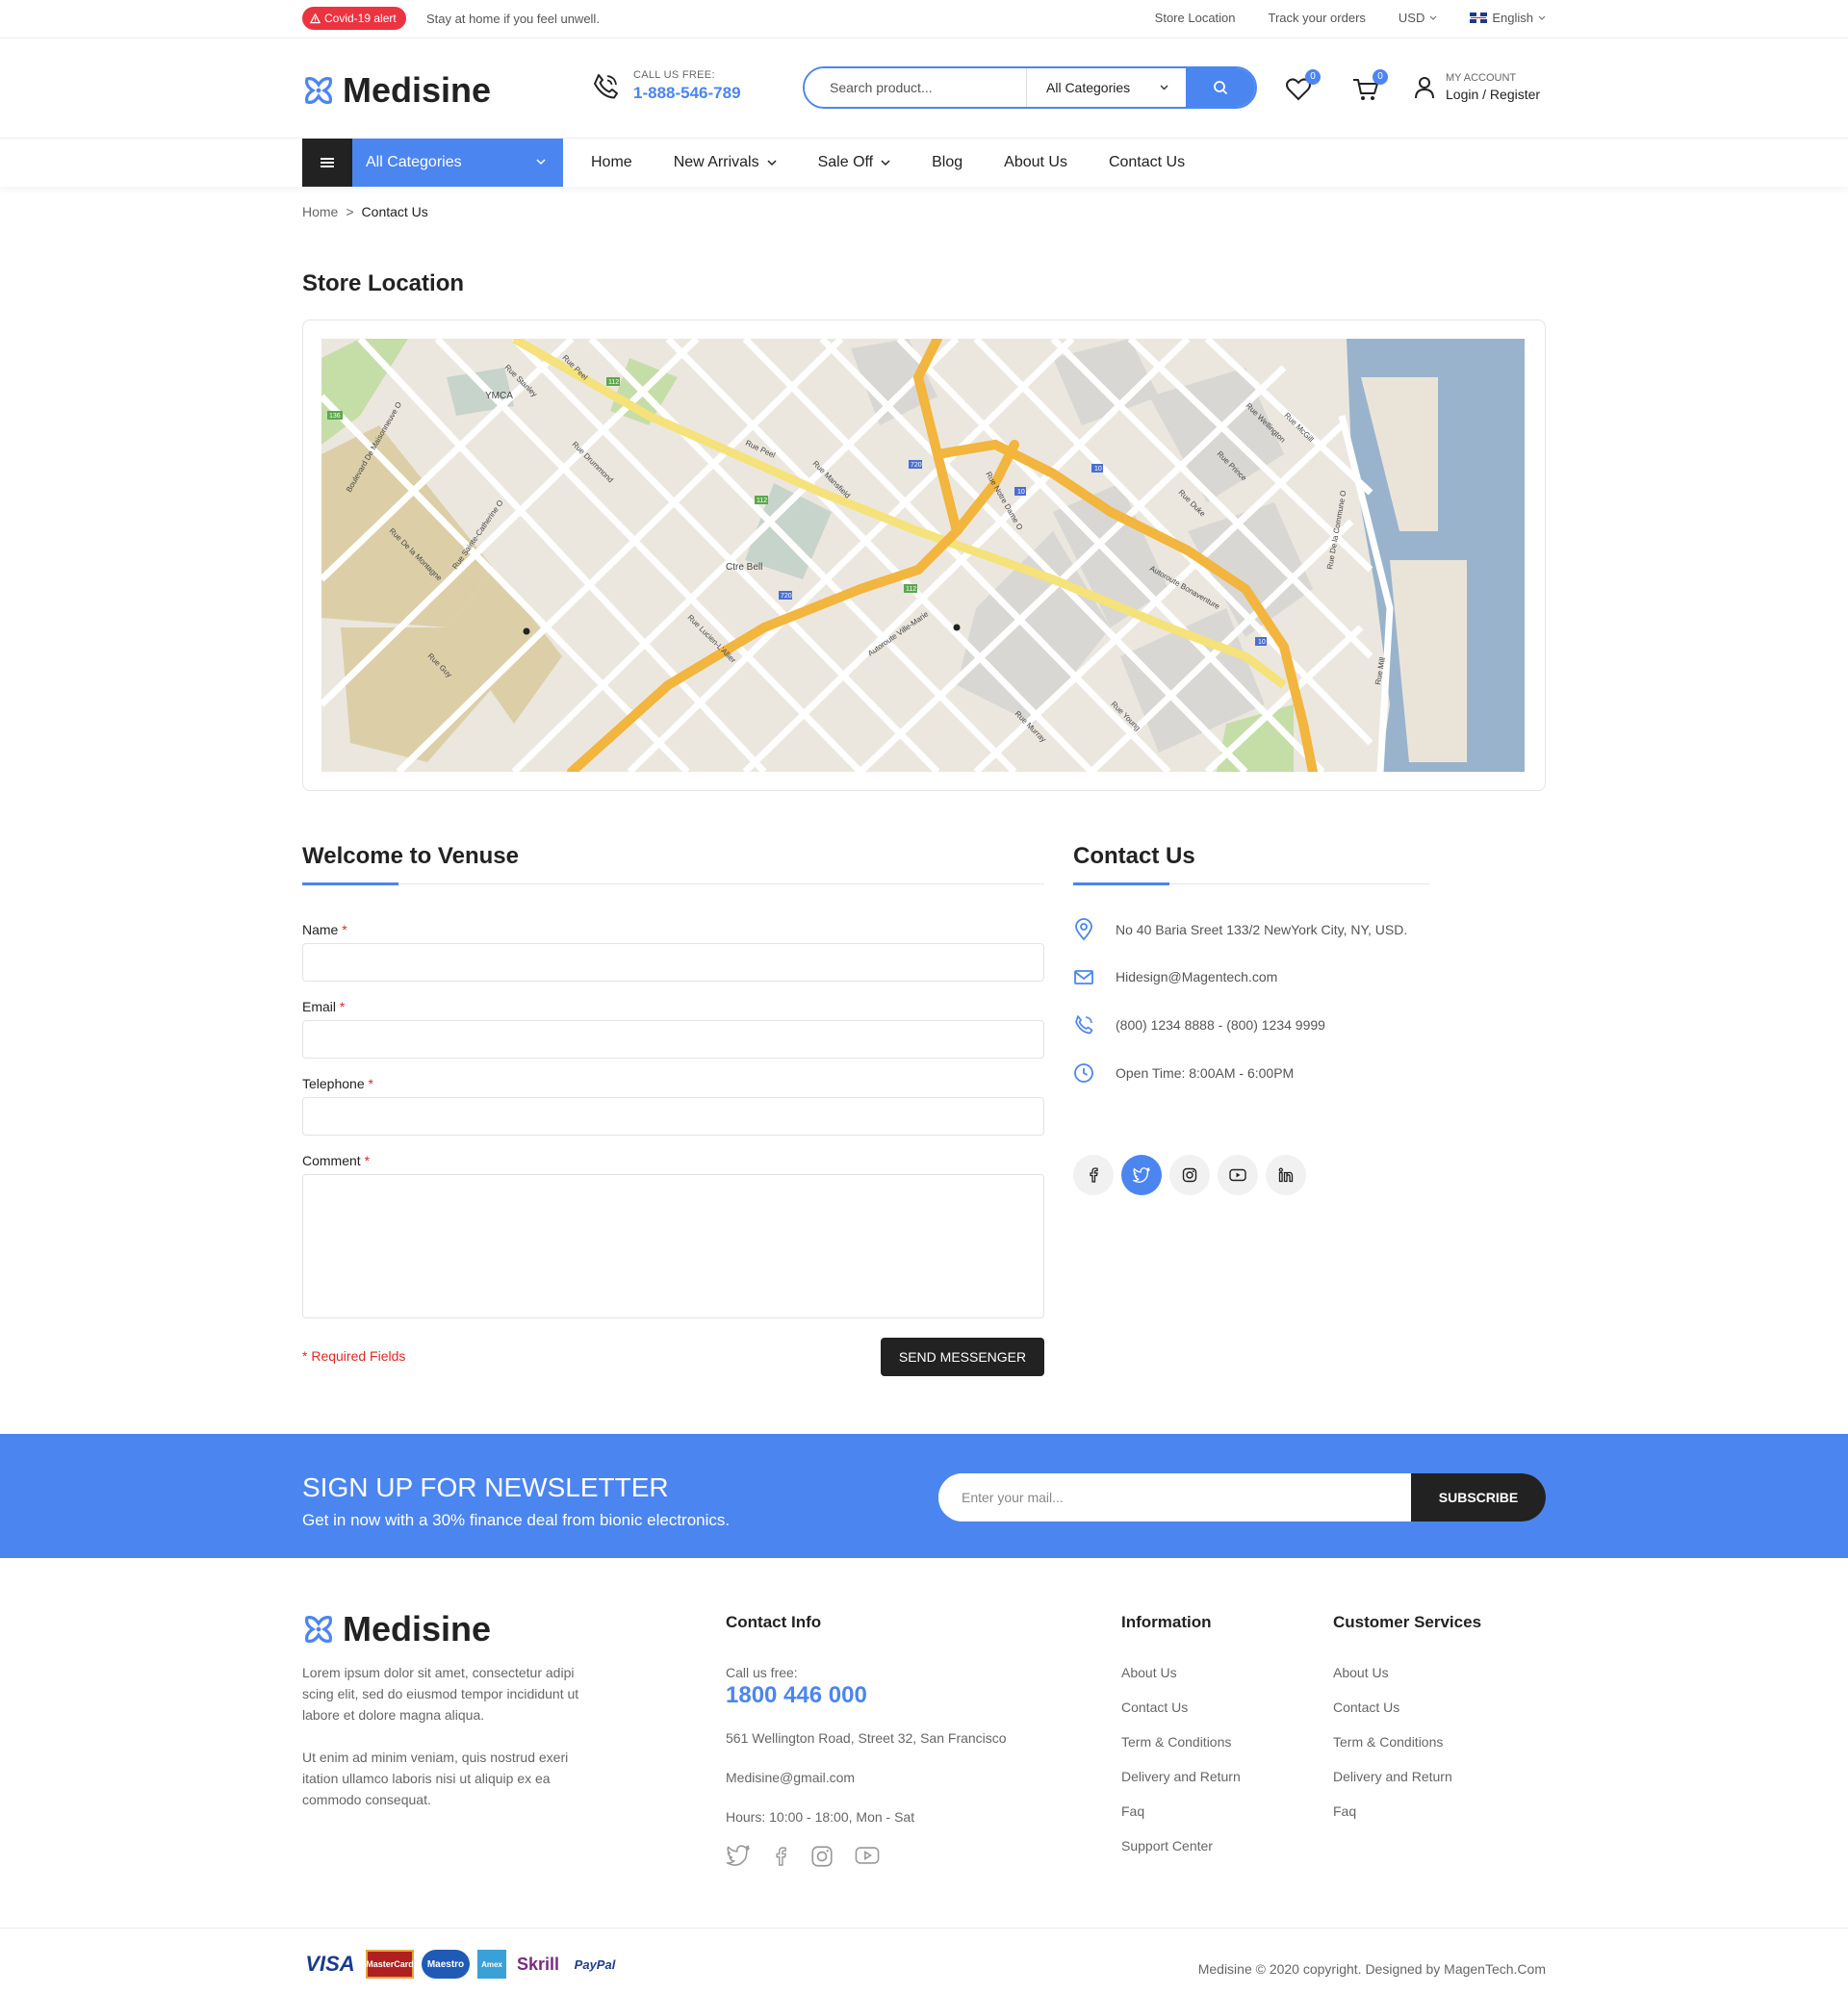  What do you see at coordinates (414, 162) in the screenshot?
I see `all-categories-label: All Categories` at bounding box center [414, 162].